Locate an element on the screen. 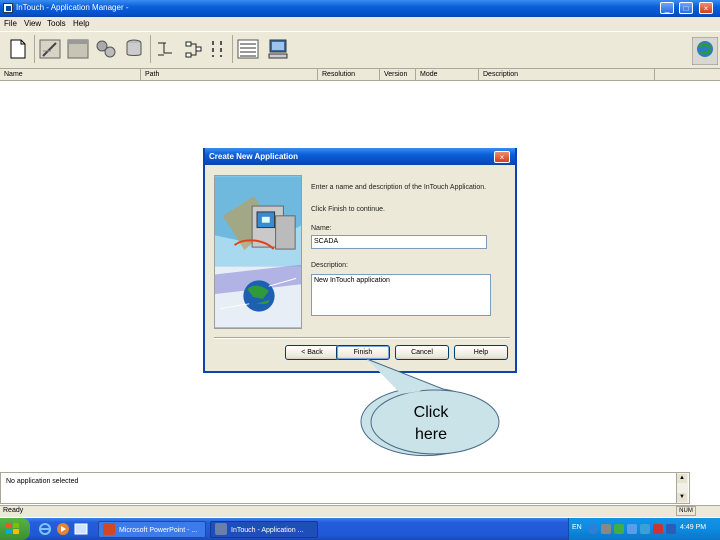 This screenshot has width=720, height=540. clock: 4:49 PM is located at coordinates (693, 527).